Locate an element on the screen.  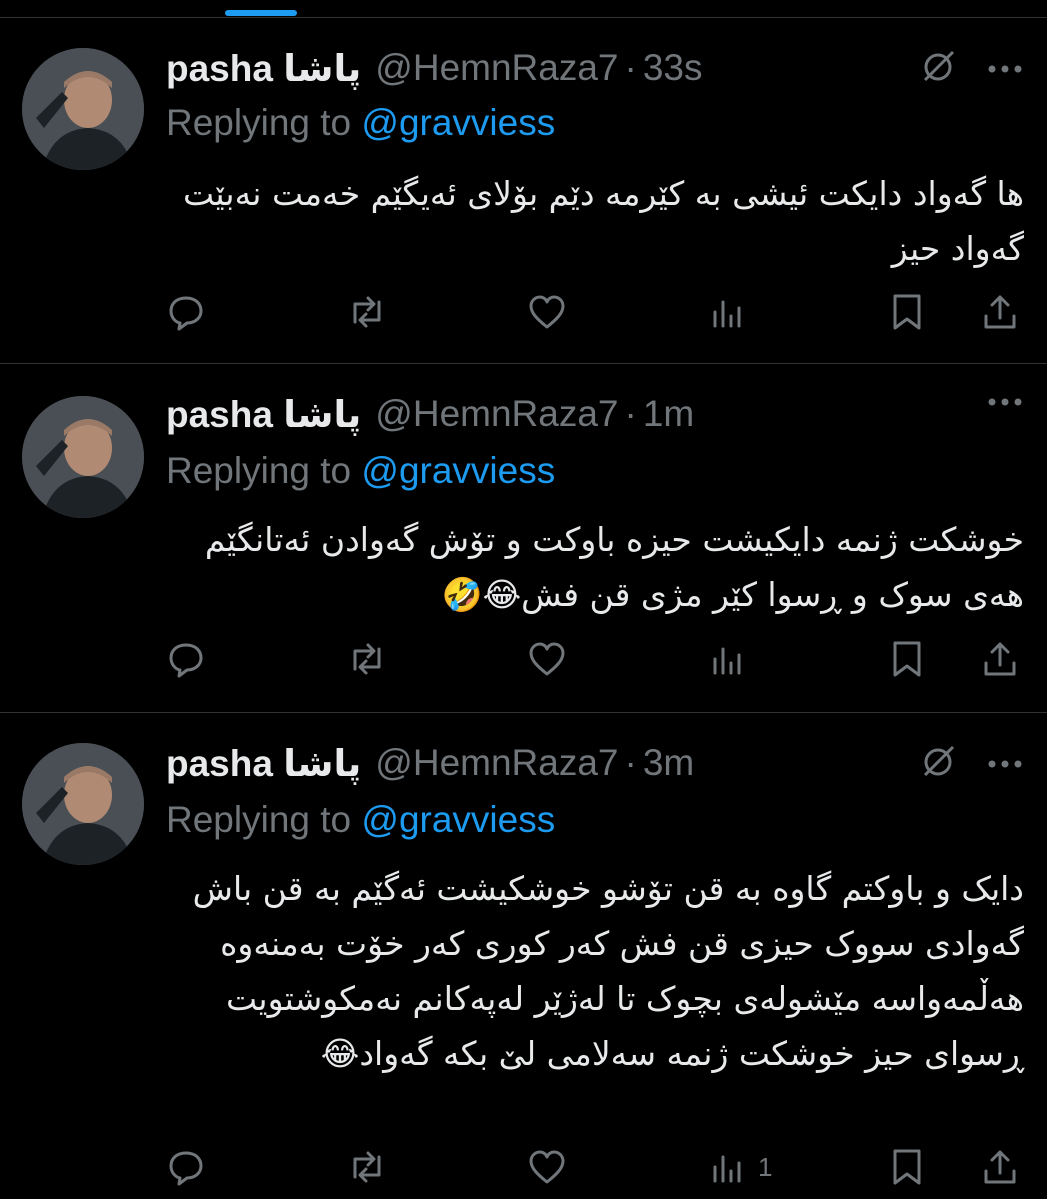
timestamp: 3m is located at coordinates (668, 763).